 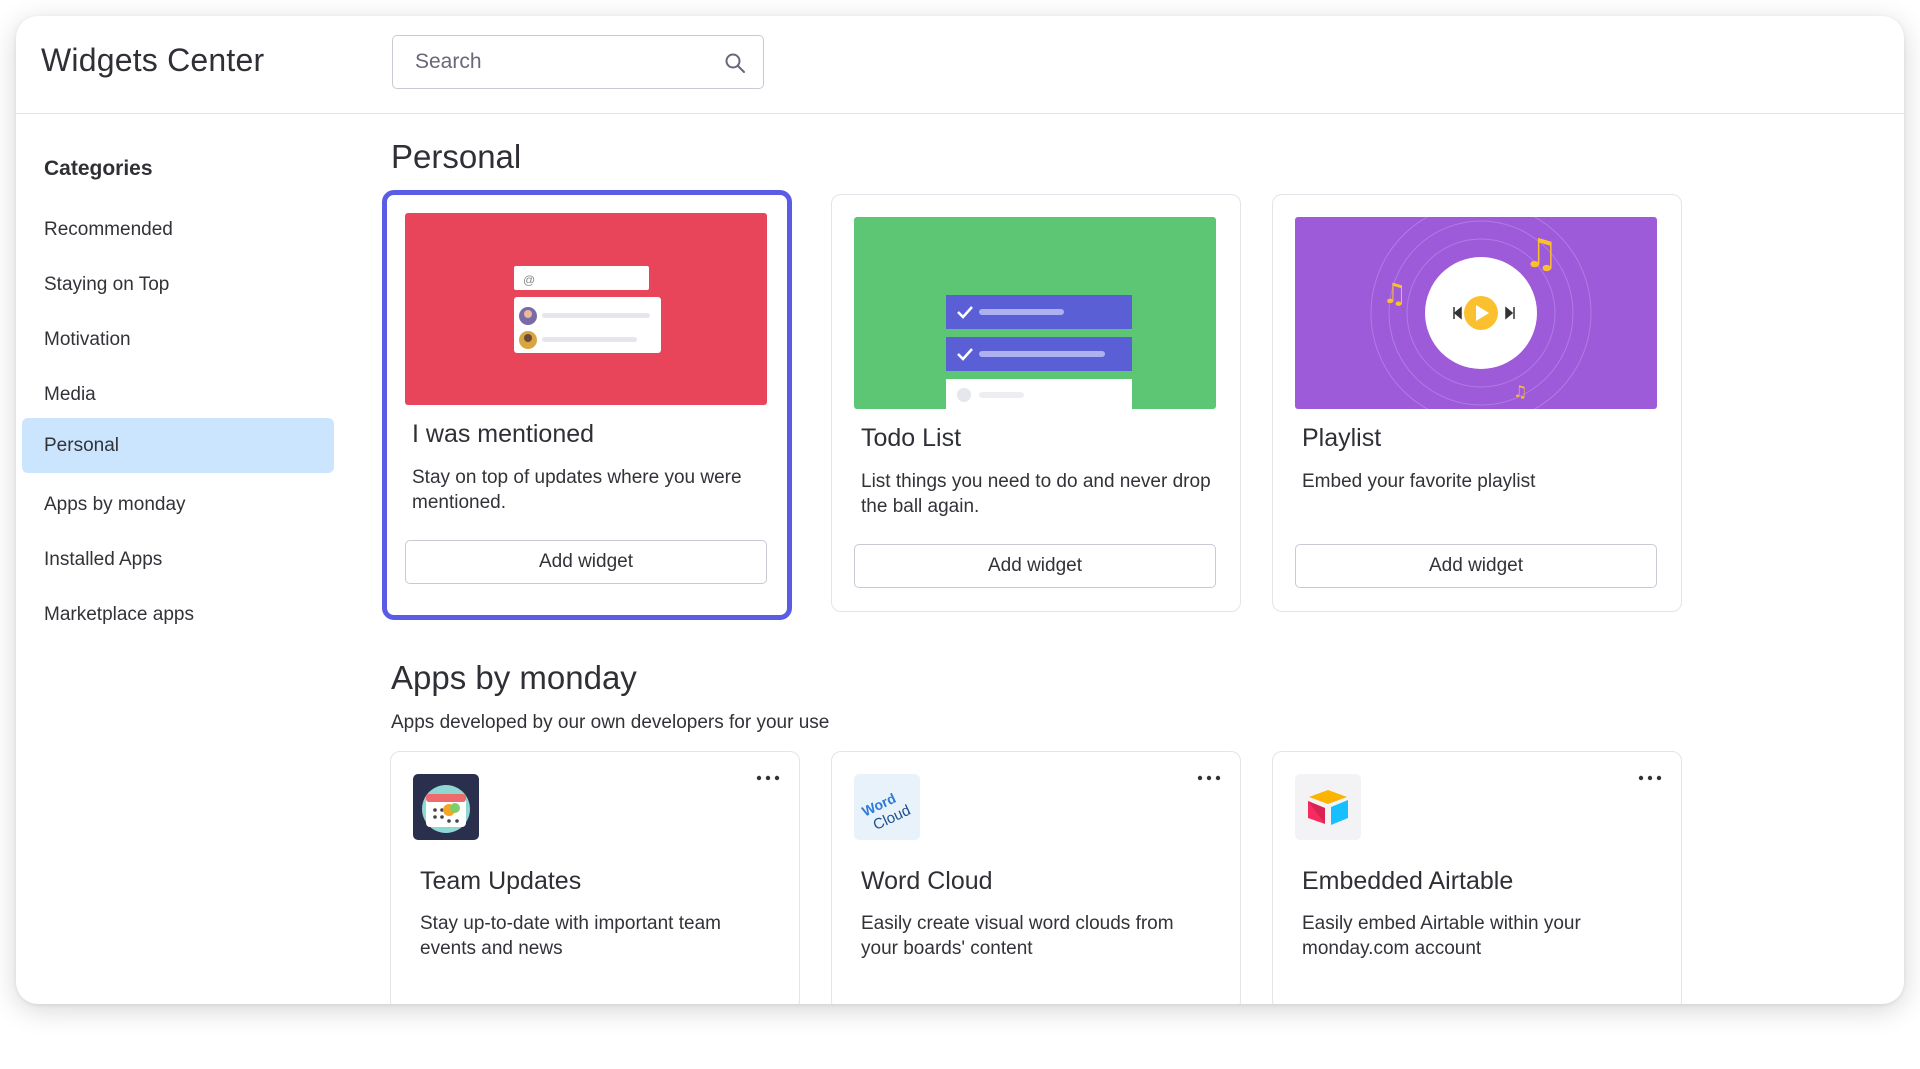 What do you see at coordinates (178, 394) in the screenshot?
I see `sidebar-item-media: Media` at bounding box center [178, 394].